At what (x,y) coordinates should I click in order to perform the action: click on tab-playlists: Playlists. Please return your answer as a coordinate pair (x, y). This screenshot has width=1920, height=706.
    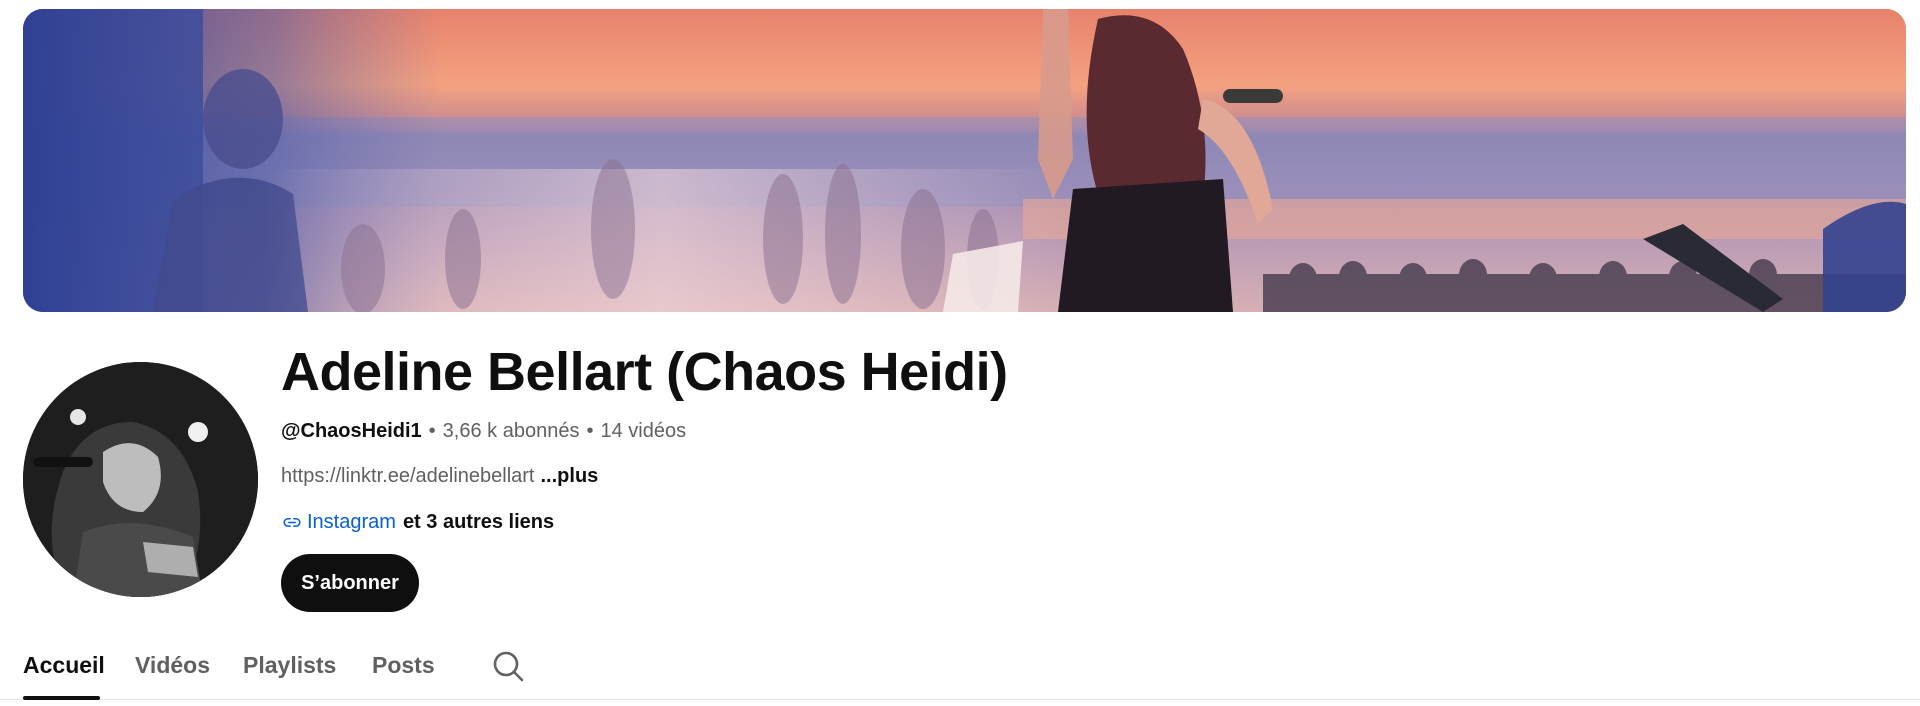
    Looking at the image, I should click on (289, 665).